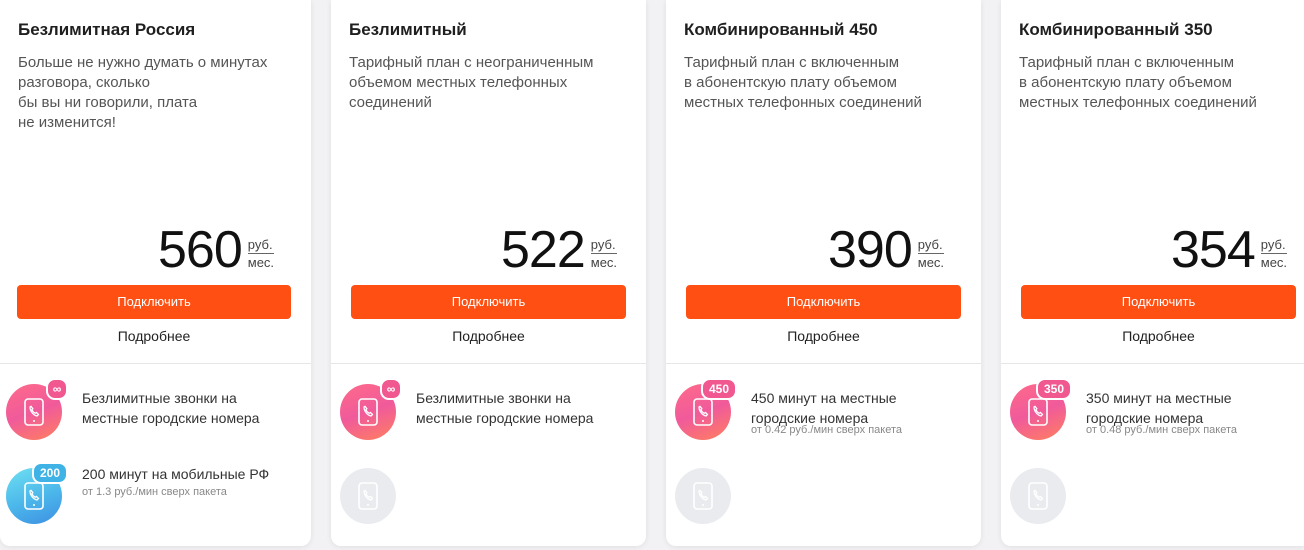 Image resolution: width=1304 pixels, height=550 pixels. Describe the element at coordinates (408, 29) in the screenshot. I see `tariff-title: Безлимитный` at that location.